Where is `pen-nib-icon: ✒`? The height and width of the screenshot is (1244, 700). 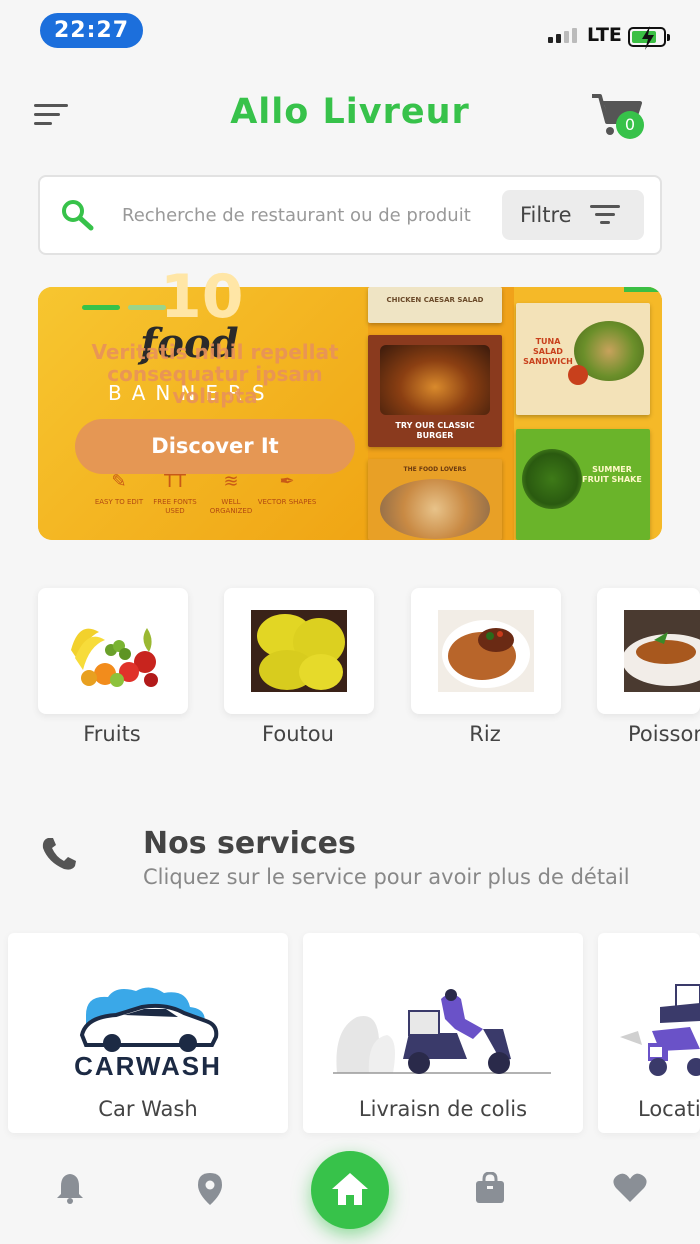
pen-nib-icon: ✒ is located at coordinates (287, 481).